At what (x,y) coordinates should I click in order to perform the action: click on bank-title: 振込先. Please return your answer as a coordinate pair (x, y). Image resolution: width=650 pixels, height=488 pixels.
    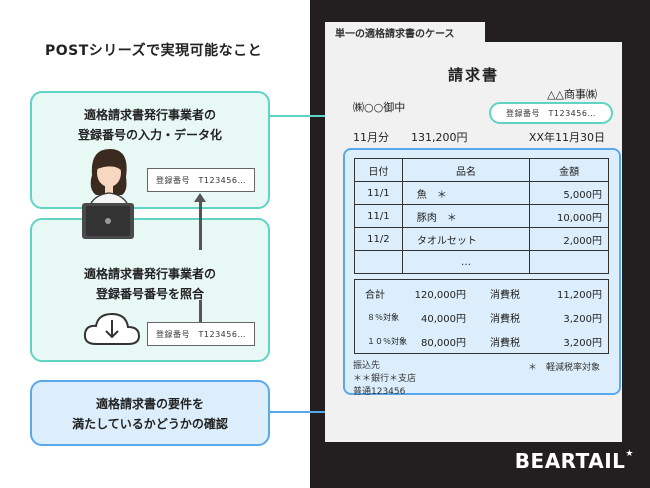
    Looking at the image, I should click on (367, 366).